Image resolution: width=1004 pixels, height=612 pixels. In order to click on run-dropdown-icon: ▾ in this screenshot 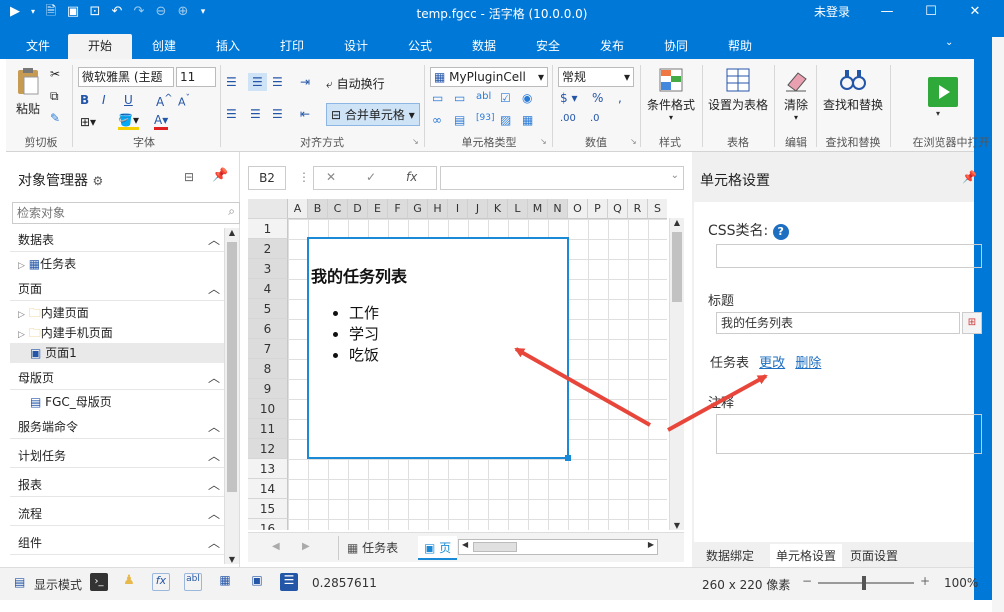, I will do `click(938, 113)`.